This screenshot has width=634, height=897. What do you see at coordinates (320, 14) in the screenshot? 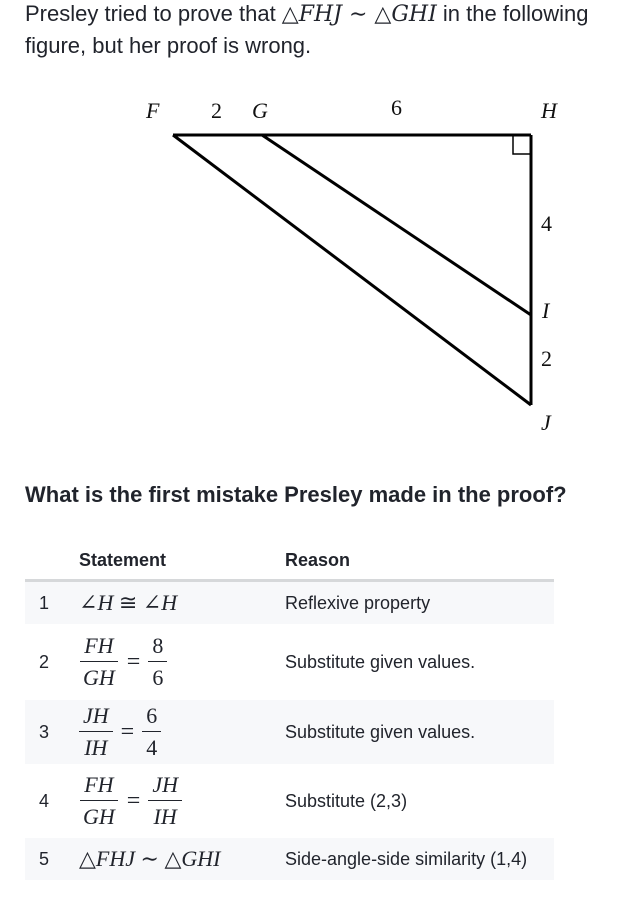
I see `claim-left-triangle: FHJ` at bounding box center [320, 14].